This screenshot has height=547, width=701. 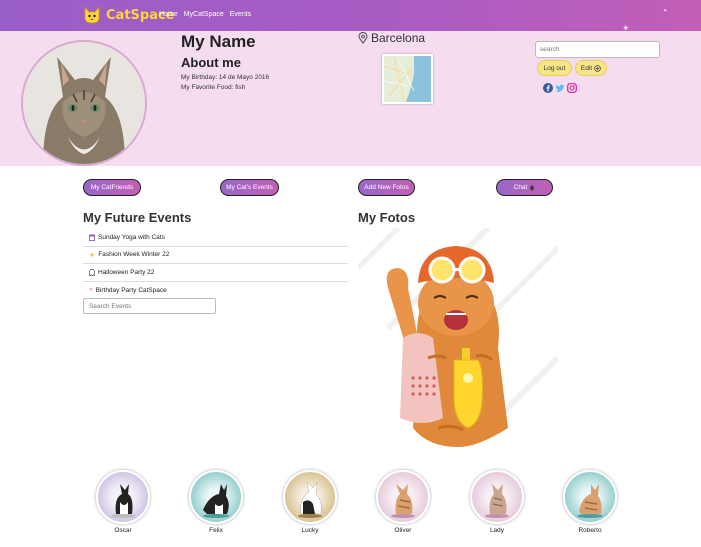 What do you see at coordinates (92, 14) in the screenshot?
I see `cat-logo-icon` at bounding box center [92, 14].